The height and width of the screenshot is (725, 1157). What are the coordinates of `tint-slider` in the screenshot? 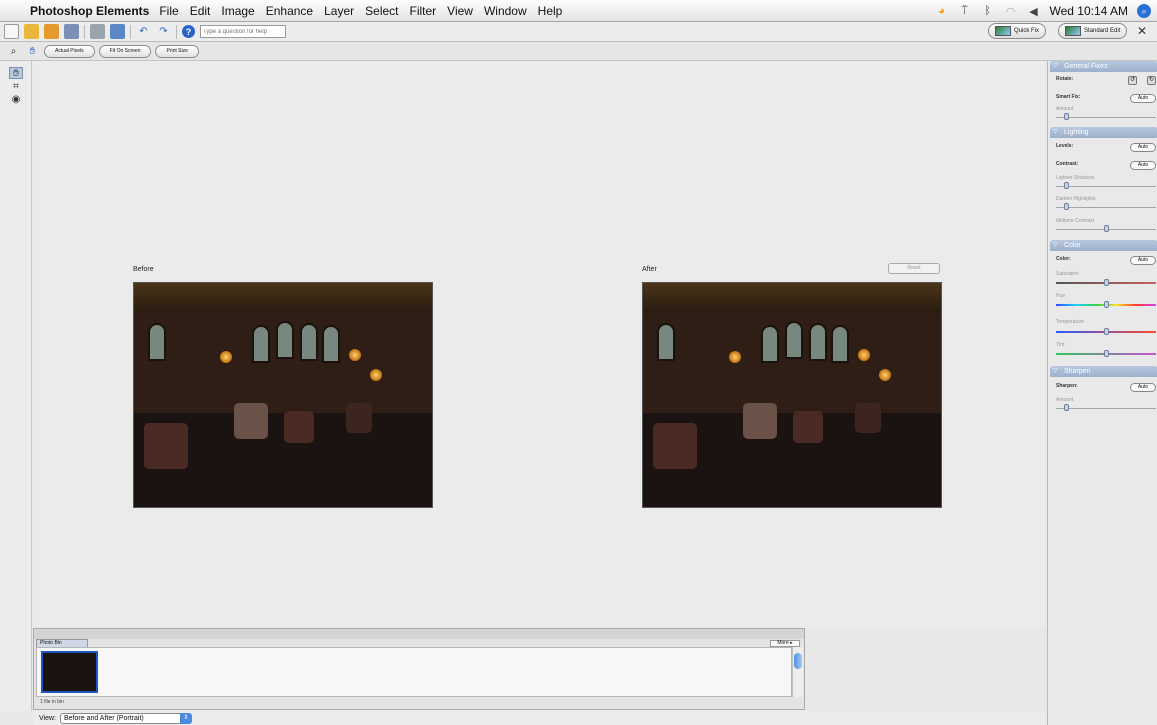 It's located at (1106, 353).